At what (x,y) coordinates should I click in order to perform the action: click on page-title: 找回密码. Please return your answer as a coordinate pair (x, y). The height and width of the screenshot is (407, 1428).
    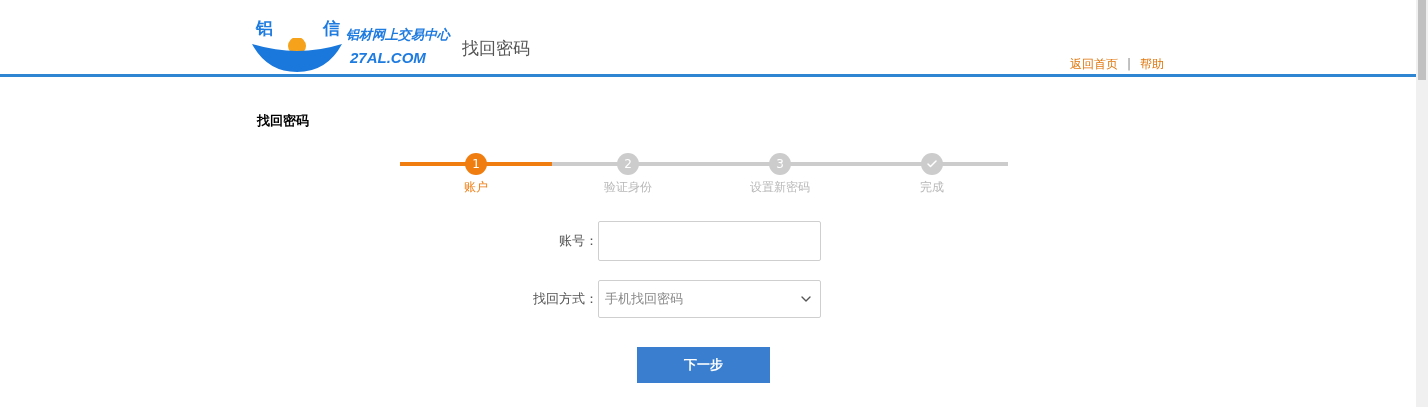
    Looking at the image, I should click on (496, 48).